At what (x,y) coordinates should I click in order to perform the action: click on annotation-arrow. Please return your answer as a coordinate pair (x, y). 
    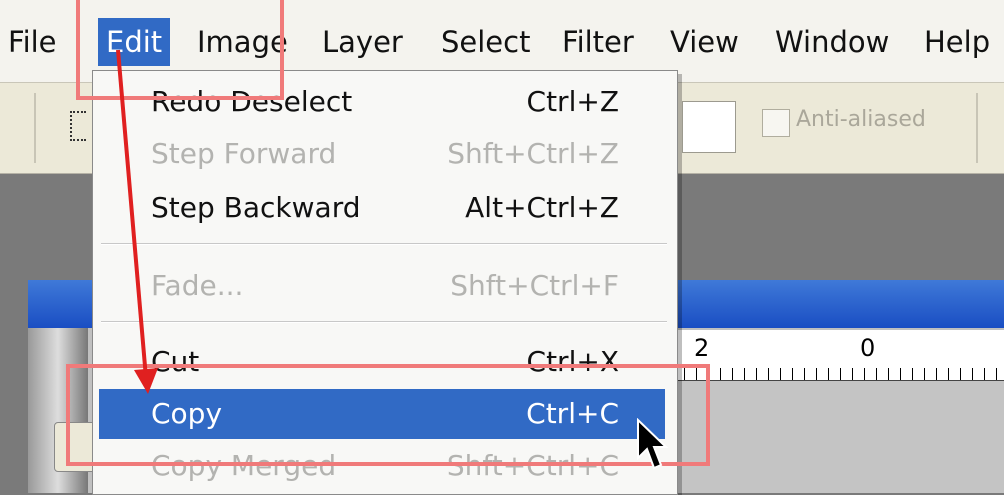
    Looking at the image, I should click on (137, 221).